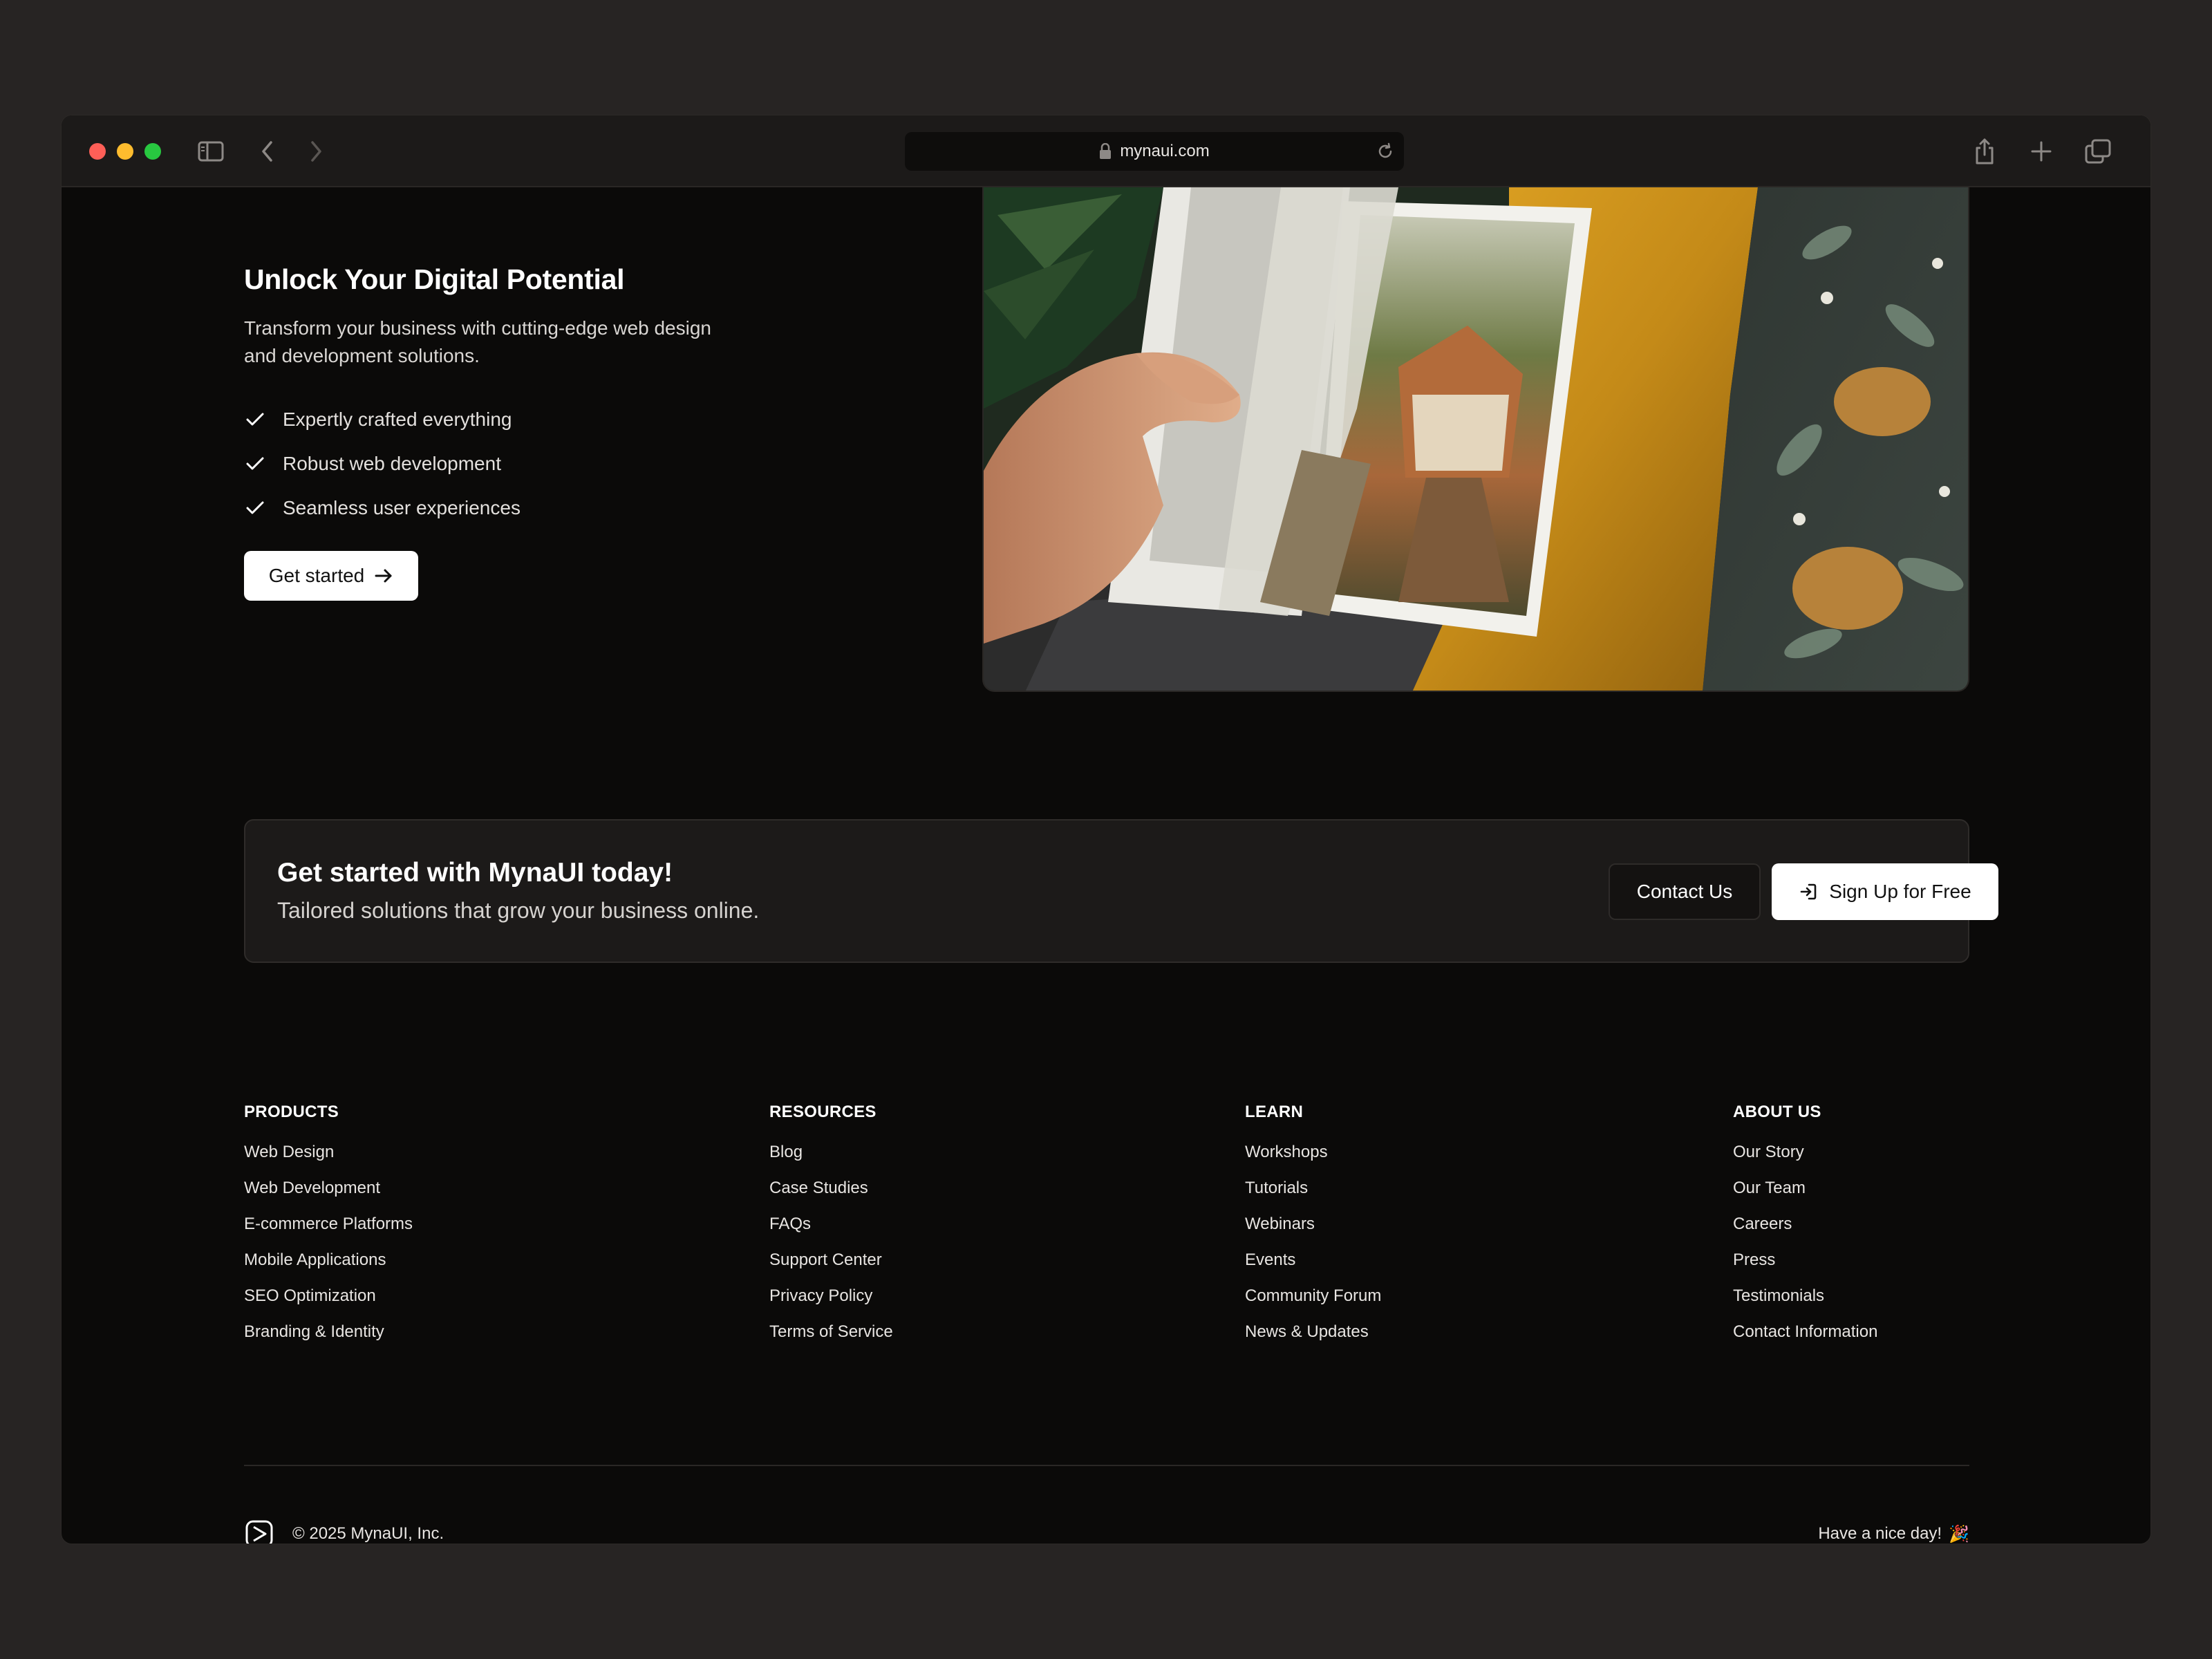 The width and height of the screenshot is (2212, 1659). What do you see at coordinates (1777, 1112) in the screenshot?
I see `footer-heading: ABOUT US` at bounding box center [1777, 1112].